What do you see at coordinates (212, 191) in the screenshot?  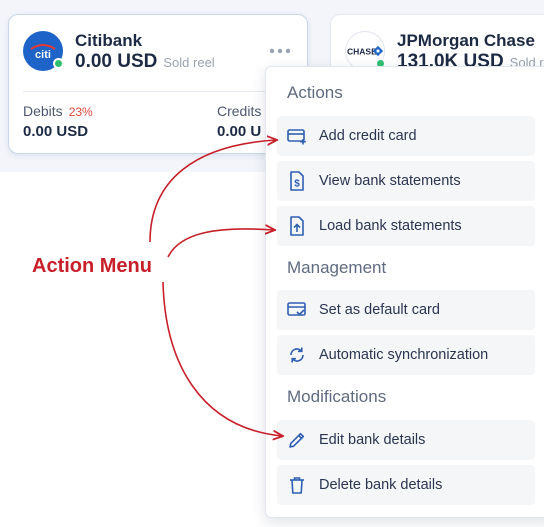 I see `arrow-to-add-credit-card` at bounding box center [212, 191].